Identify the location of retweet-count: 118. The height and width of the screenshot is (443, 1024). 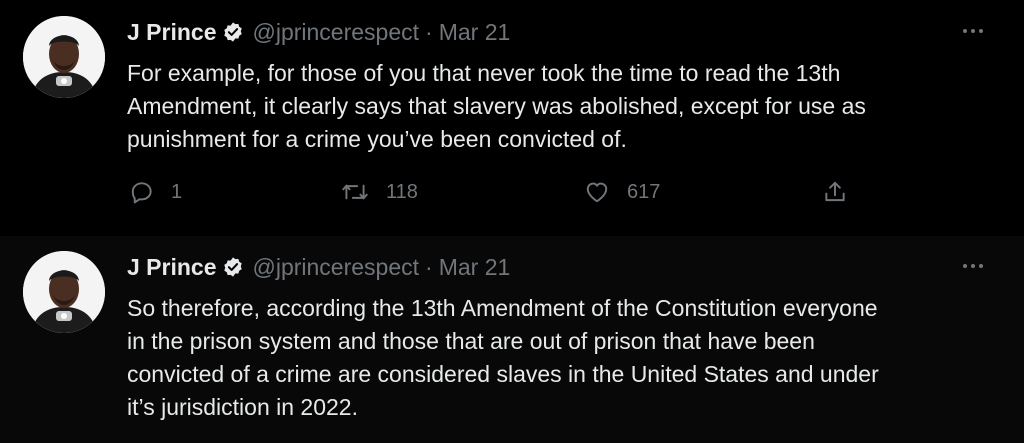
(402, 191).